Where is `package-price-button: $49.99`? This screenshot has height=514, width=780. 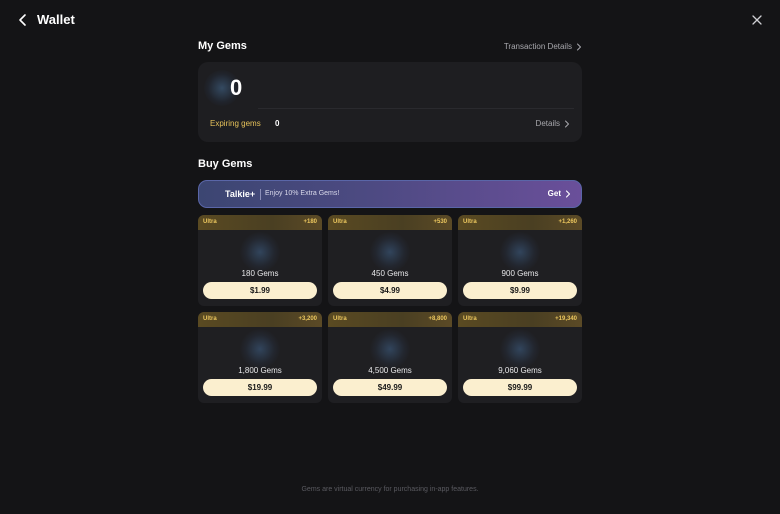
package-price-button: $49.99 is located at coordinates (390, 387).